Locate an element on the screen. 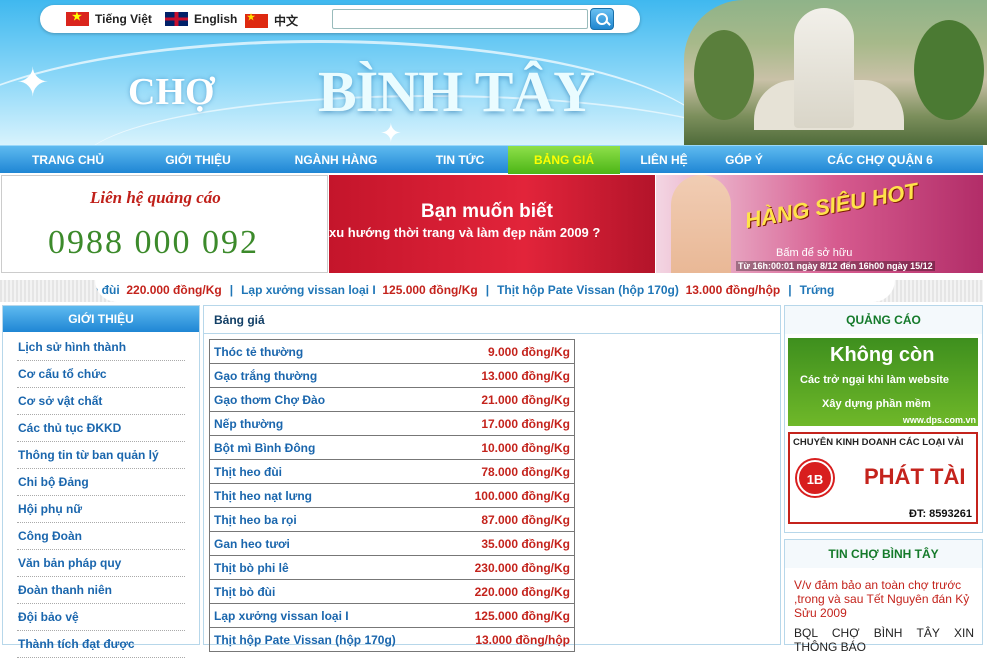  price-item-name: Gạo trắng thường is located at coordinates (327, 375).